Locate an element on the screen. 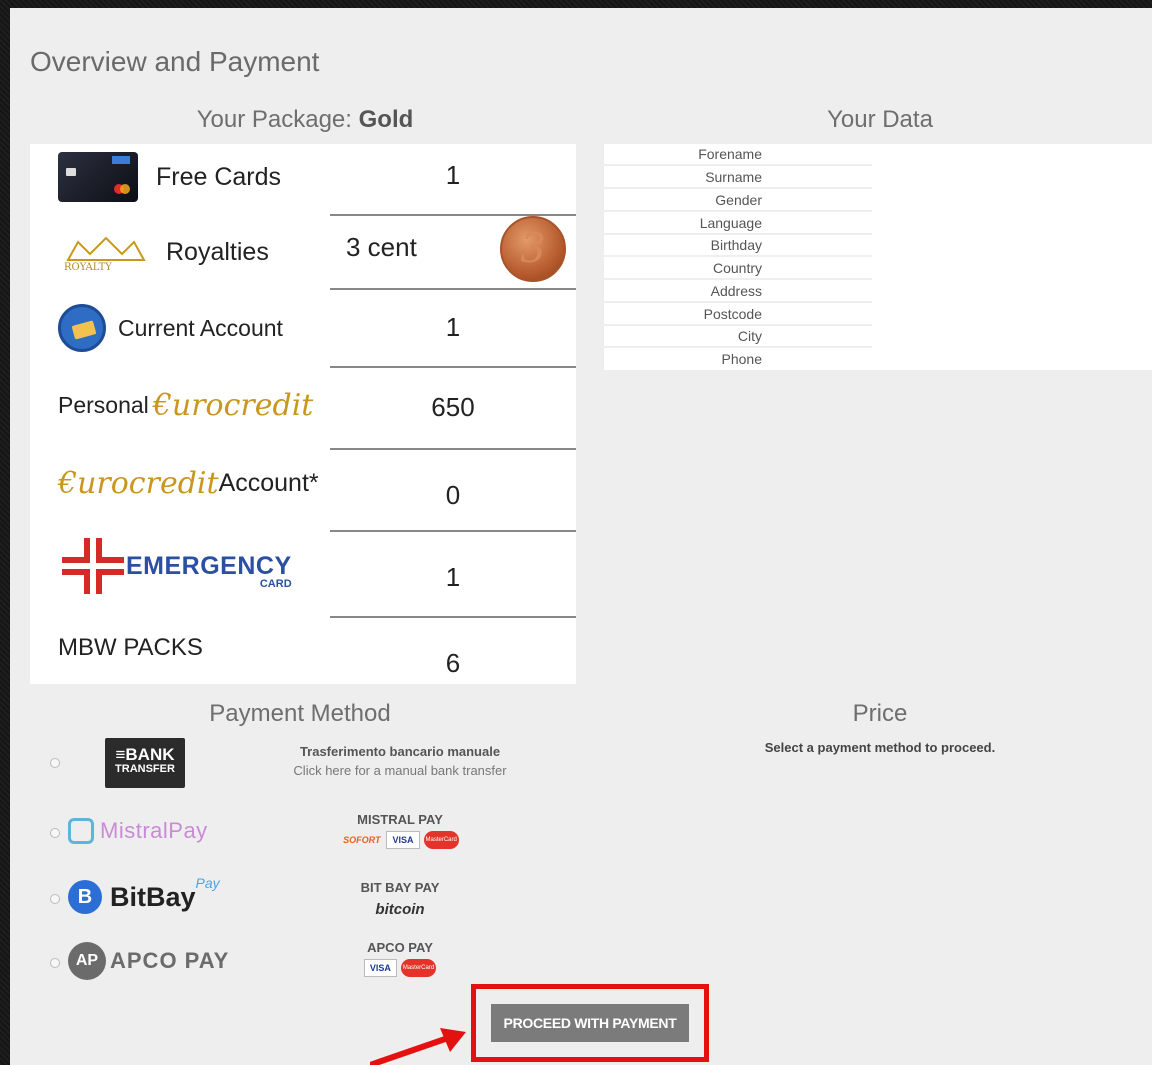 Image resolution: width=1152 pixels, height=1065 pixels. current-account-value: 1 is located at coordinates (453, 327).